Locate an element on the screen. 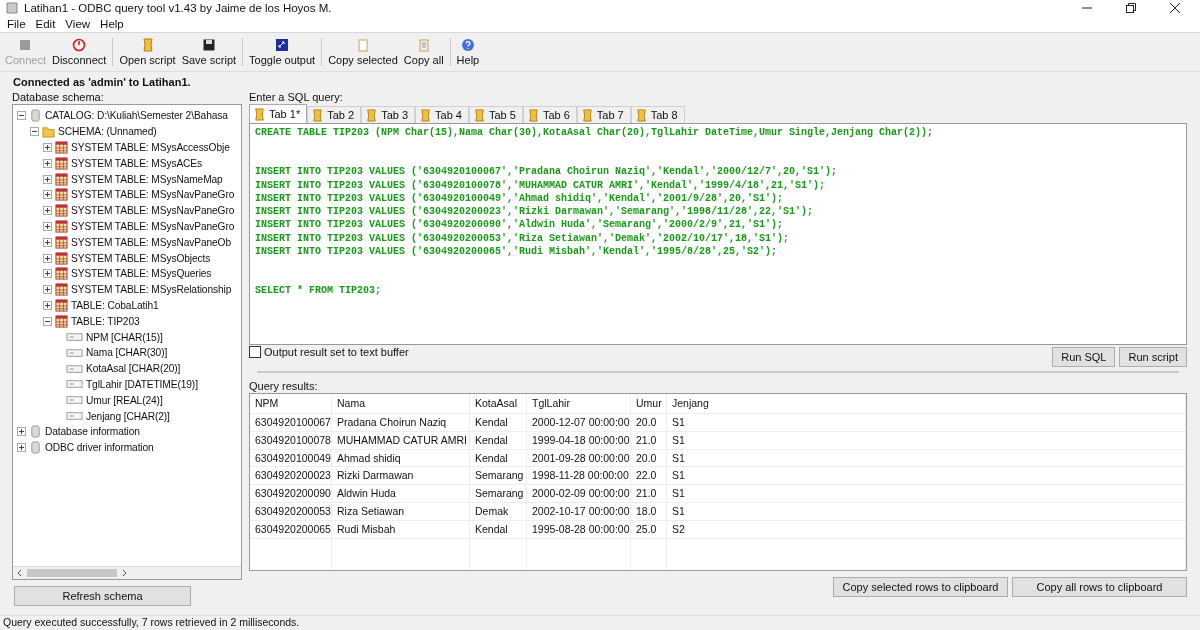 The height and width of the screenshot is (630, 1200). refresh-schema-button: Refresh schema is located at coordinates (102, 596).